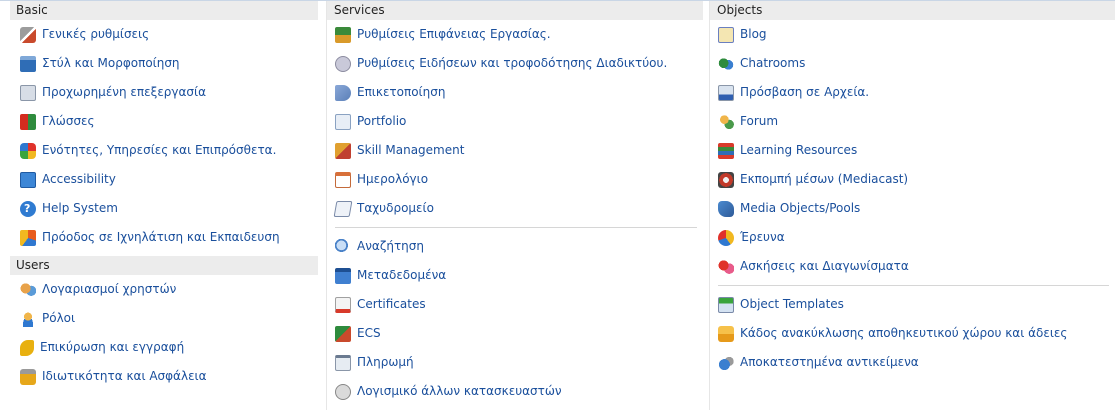 Image resolution: width=1115 pixels, height=410 pixels. What do you see at coordinates (28, 179) in the screenshot?
I see `accessibility-icon` at bounding box center [28, 179].